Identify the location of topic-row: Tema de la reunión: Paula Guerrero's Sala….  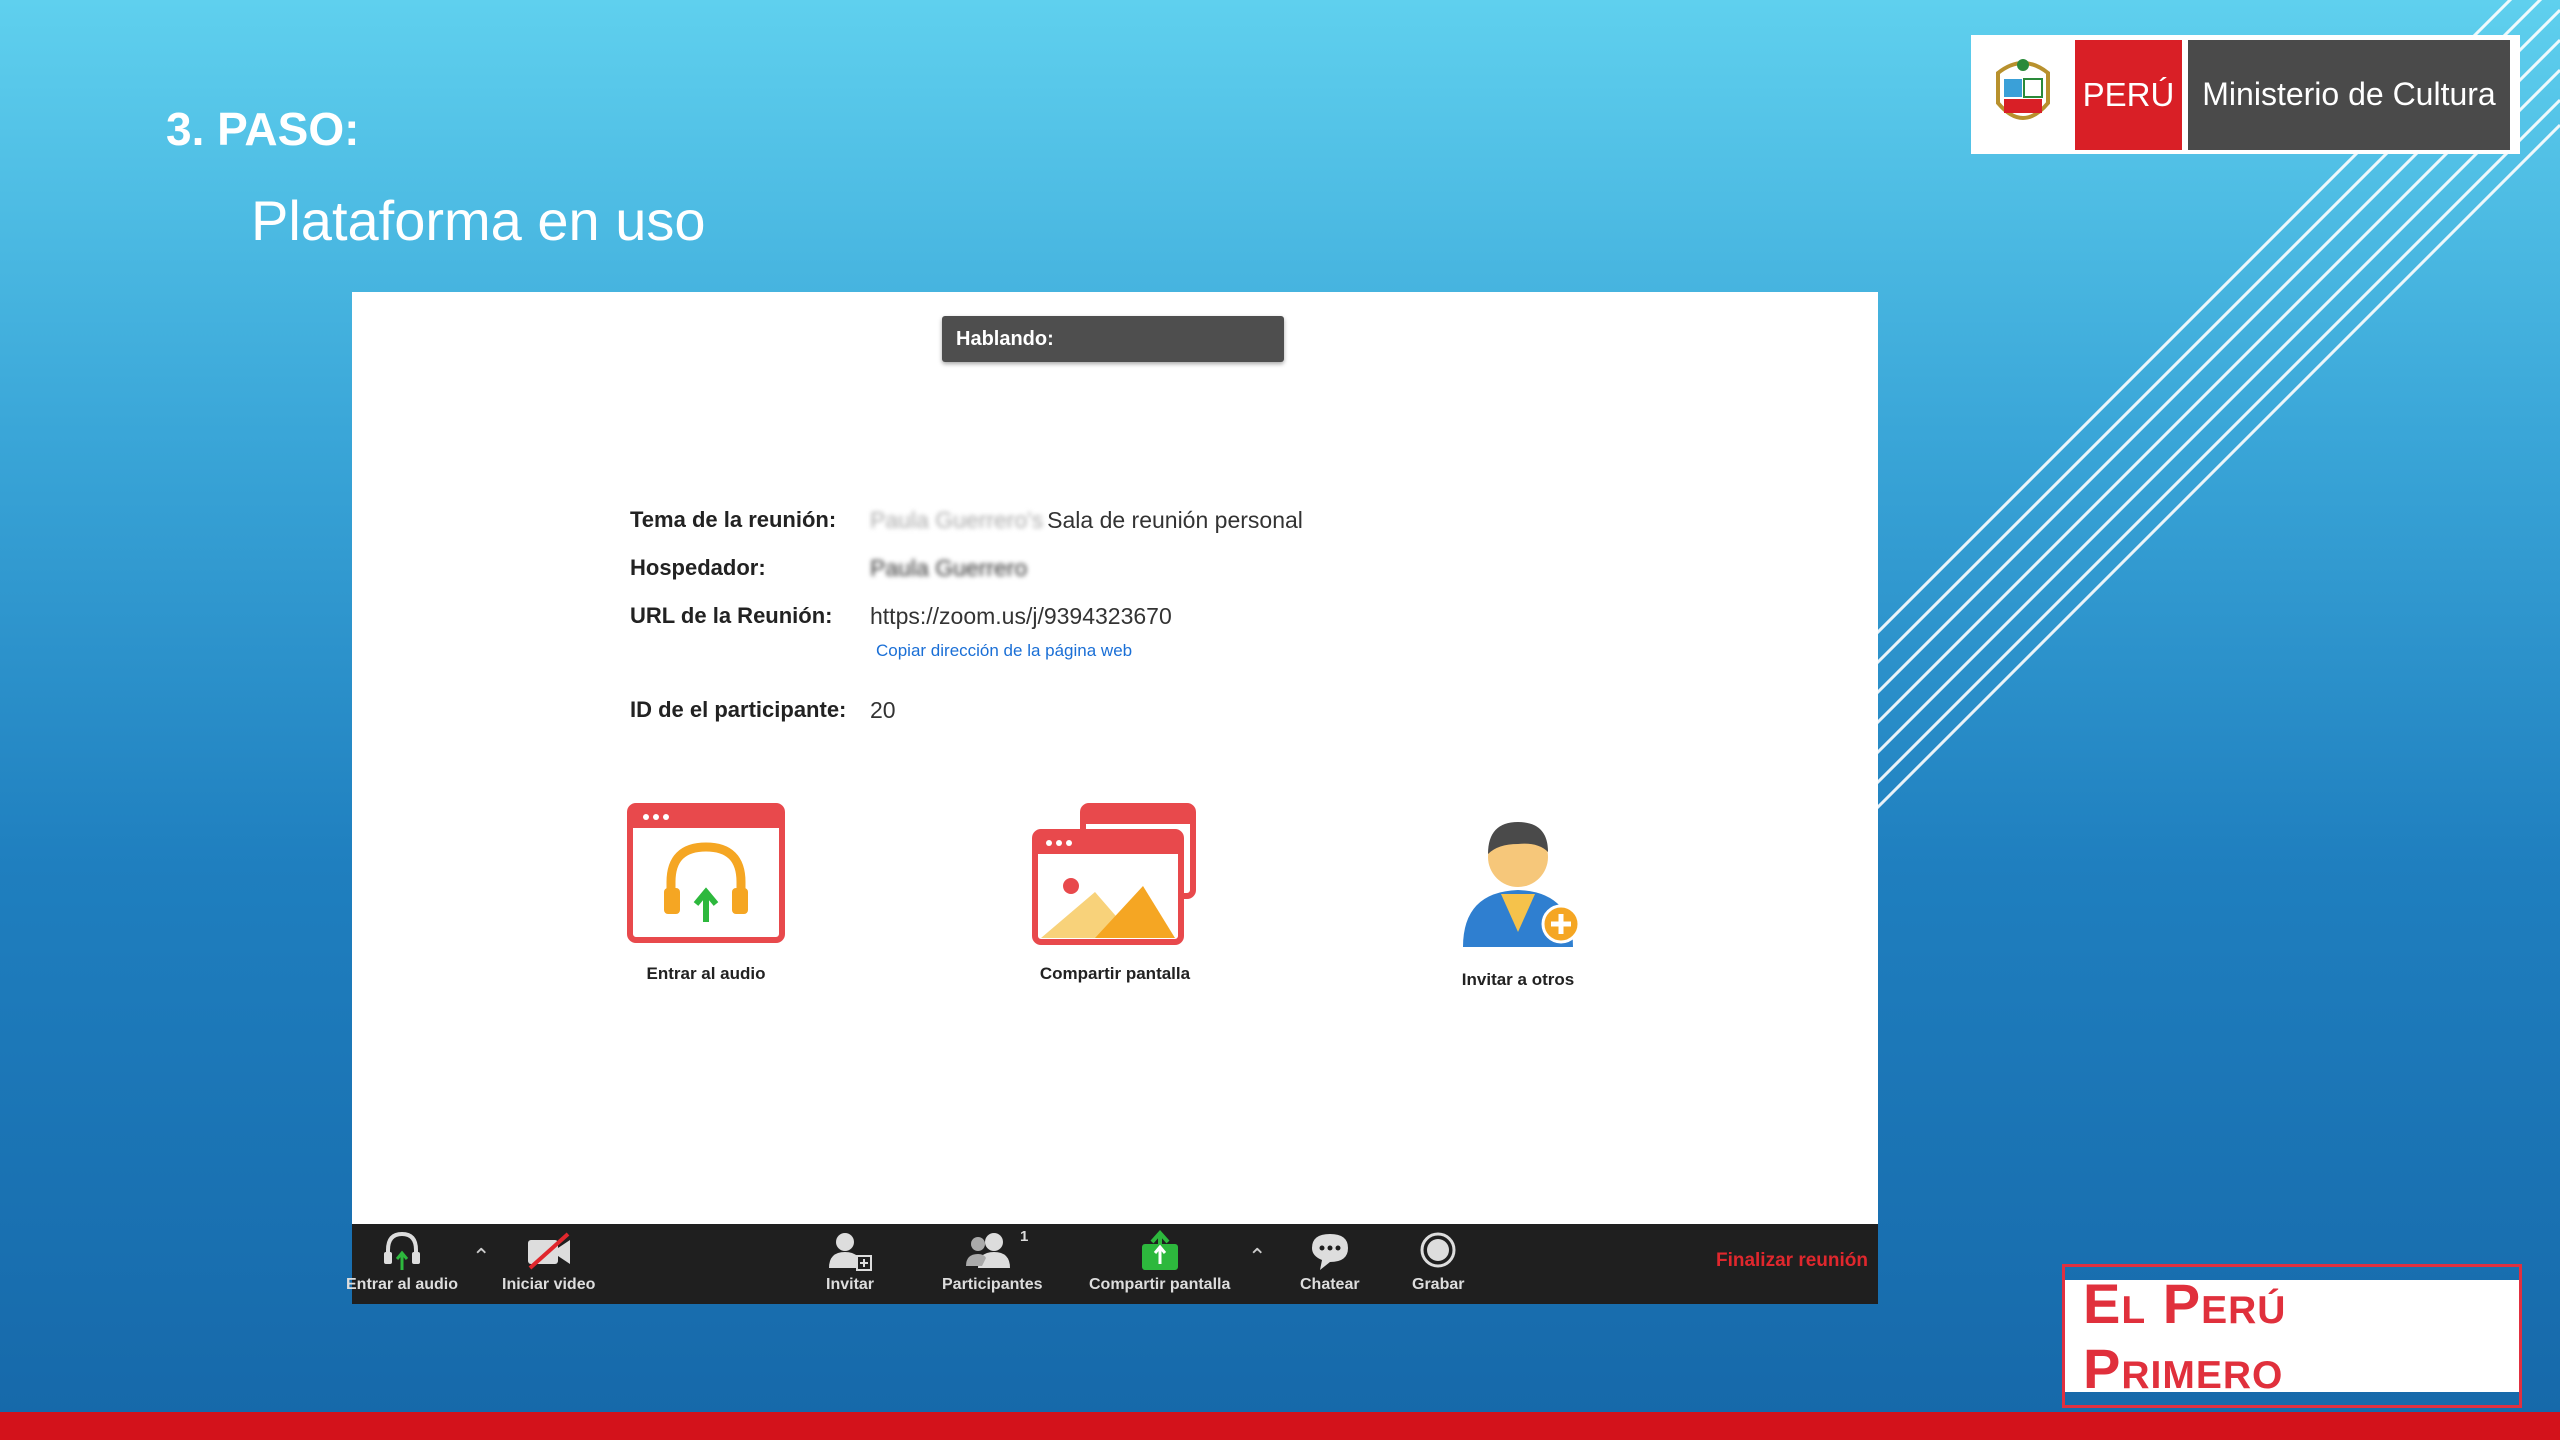
(966, 520).